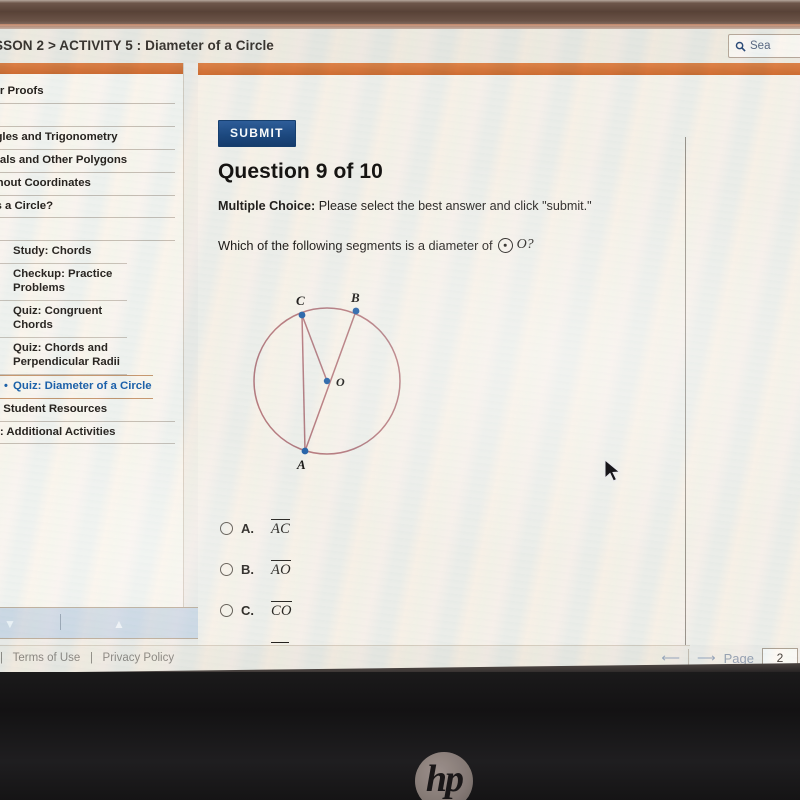  Describe the element at coordinates (370, 610) in the screenshot. I see `answer-choice-c: C. CO` at that location.